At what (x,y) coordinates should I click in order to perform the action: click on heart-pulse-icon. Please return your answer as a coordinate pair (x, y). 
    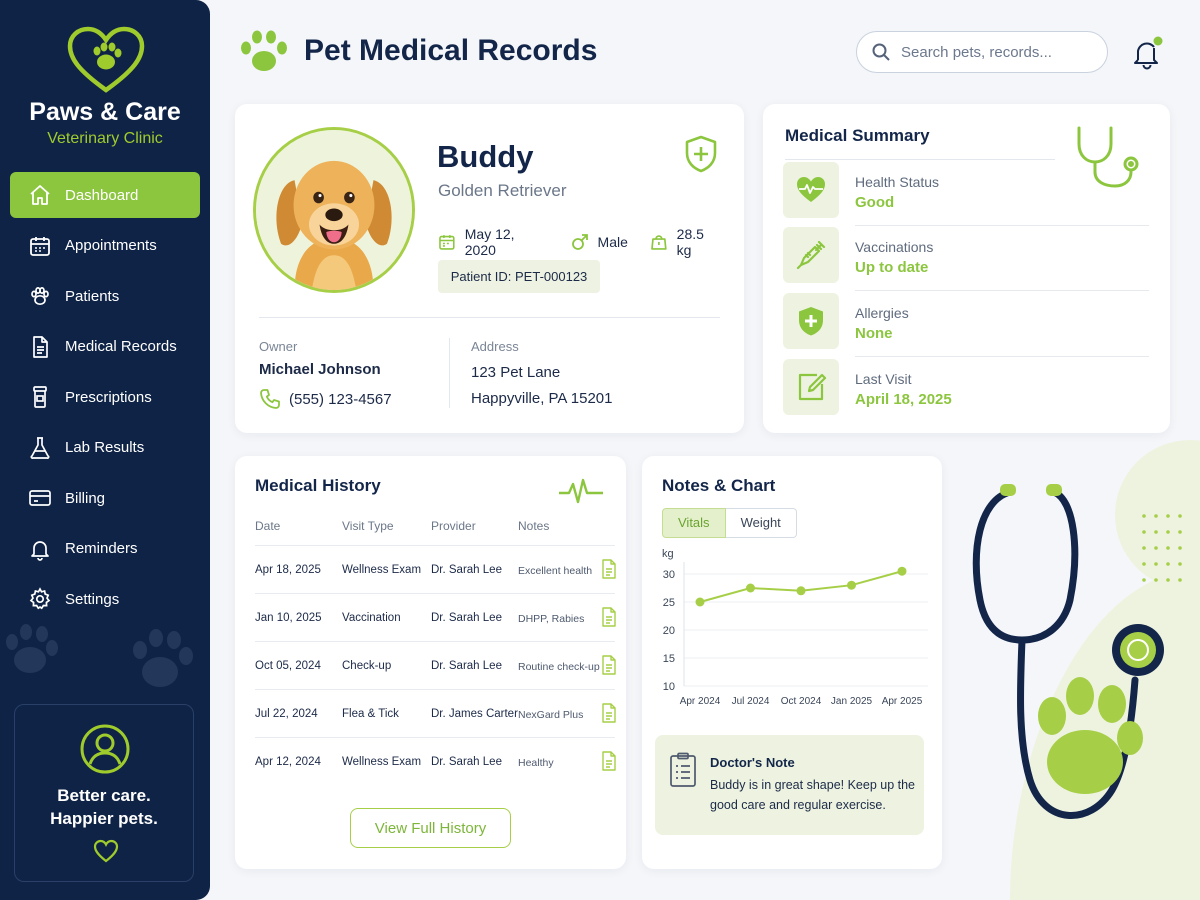
    Looking at the image, I should click on (811, 189).